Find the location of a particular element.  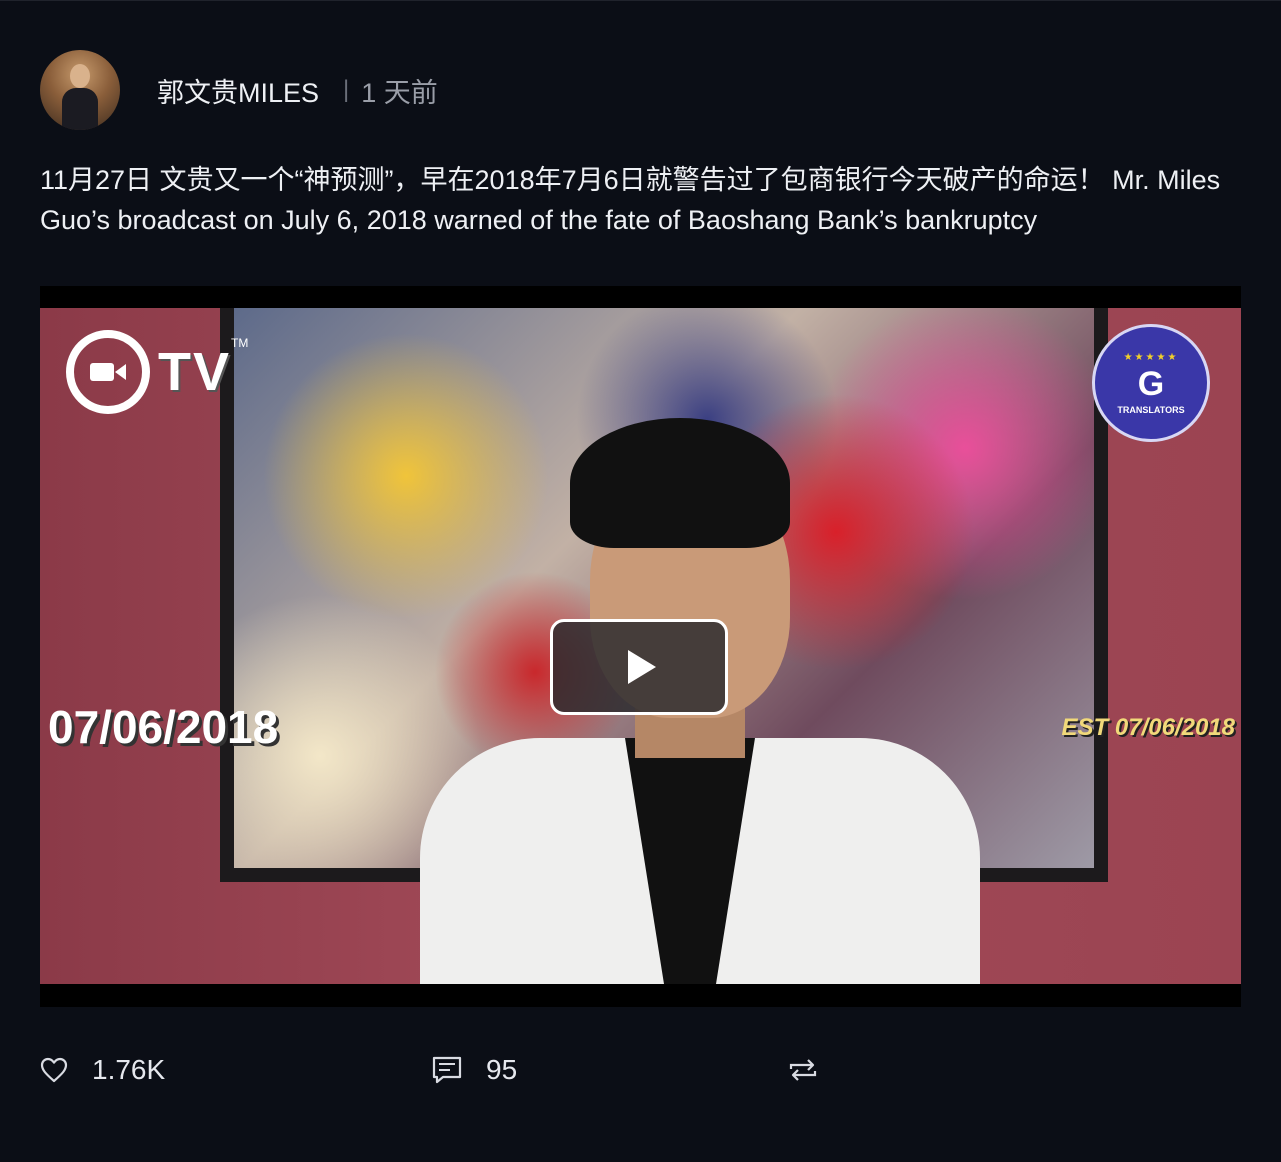

top-divider is located at coordinates (640, 0).